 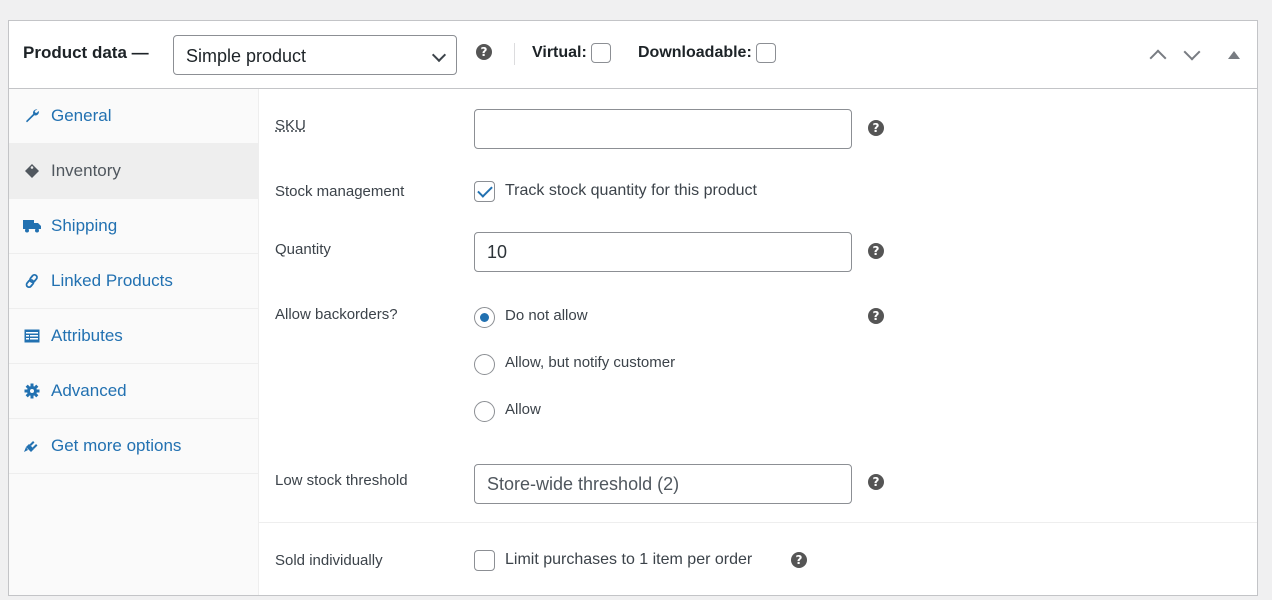 I want to click on list-card-icon, so click(x=32, y=336).